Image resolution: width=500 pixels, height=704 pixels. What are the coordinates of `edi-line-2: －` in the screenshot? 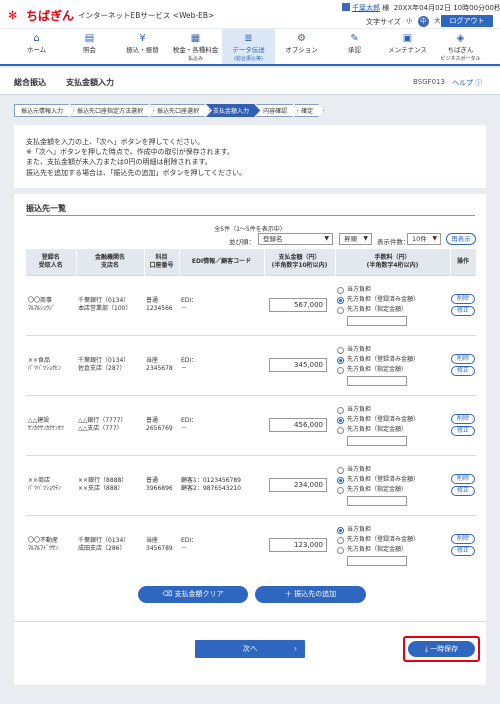 It's located at (184, 549).